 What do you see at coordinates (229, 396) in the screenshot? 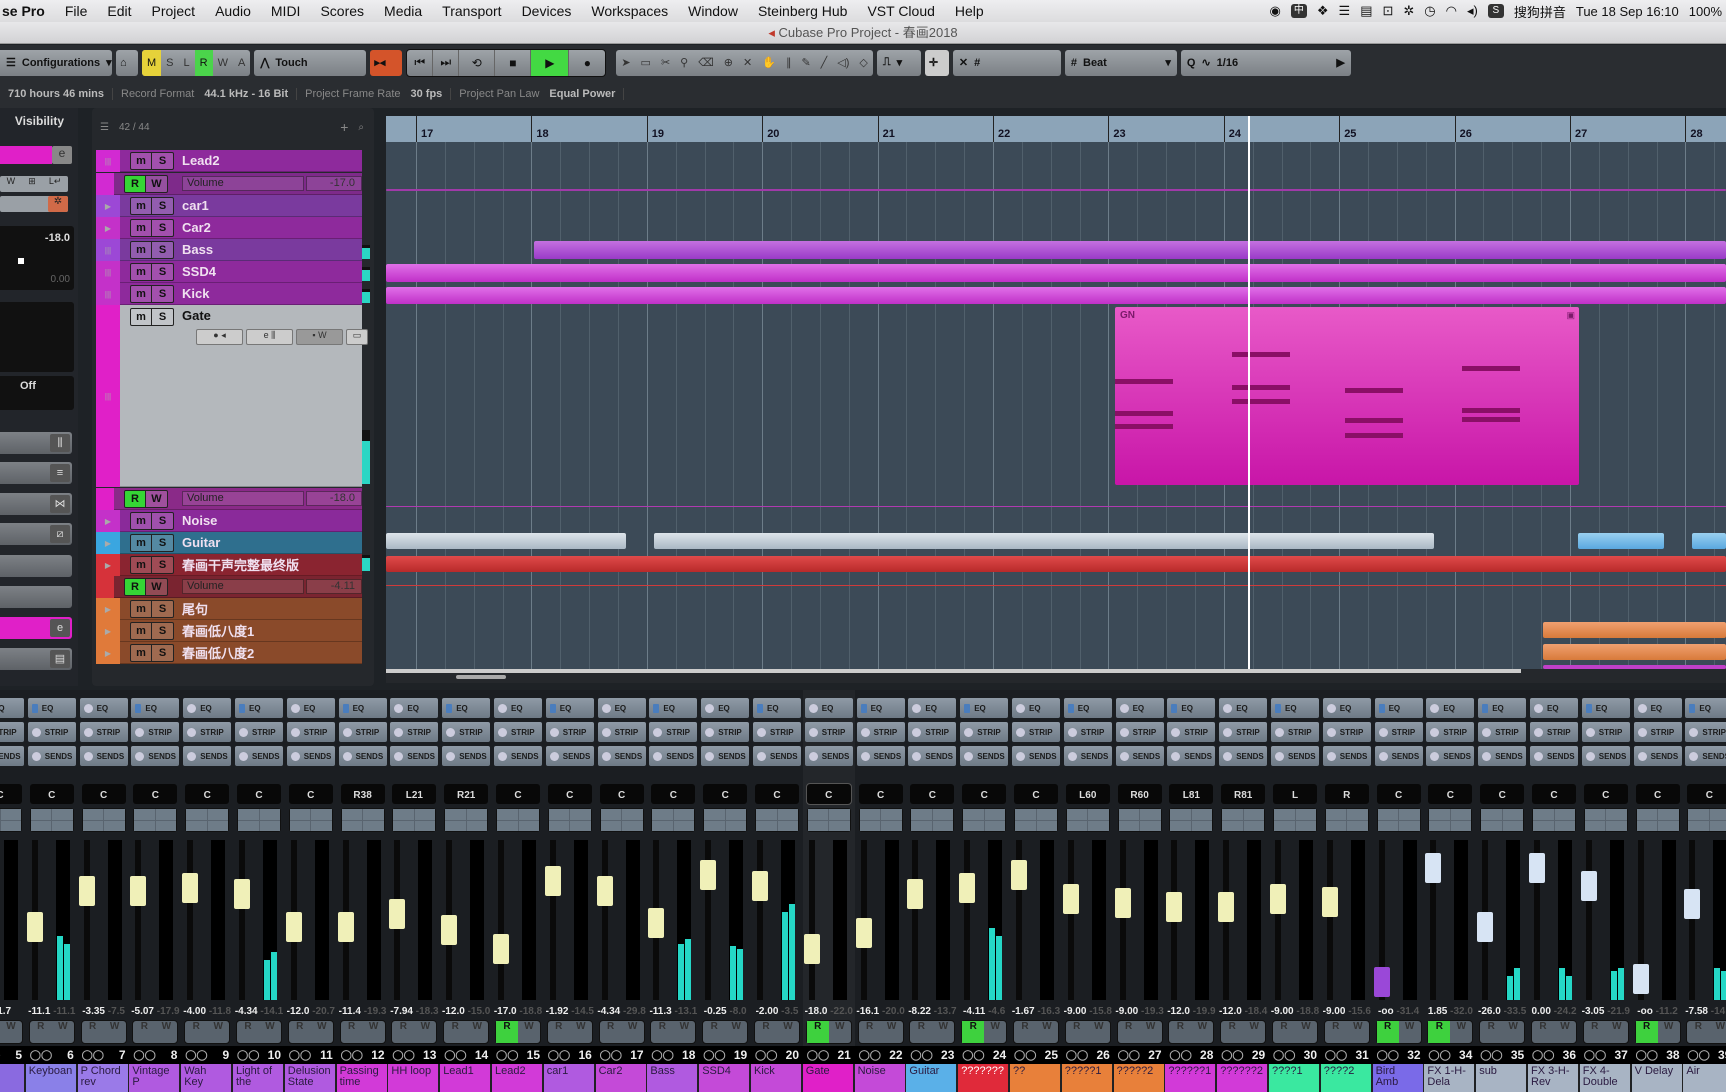
I see `track-header: |||mSGate● ◂e ⫼▪ W▭` at bounding box center [229, 396].